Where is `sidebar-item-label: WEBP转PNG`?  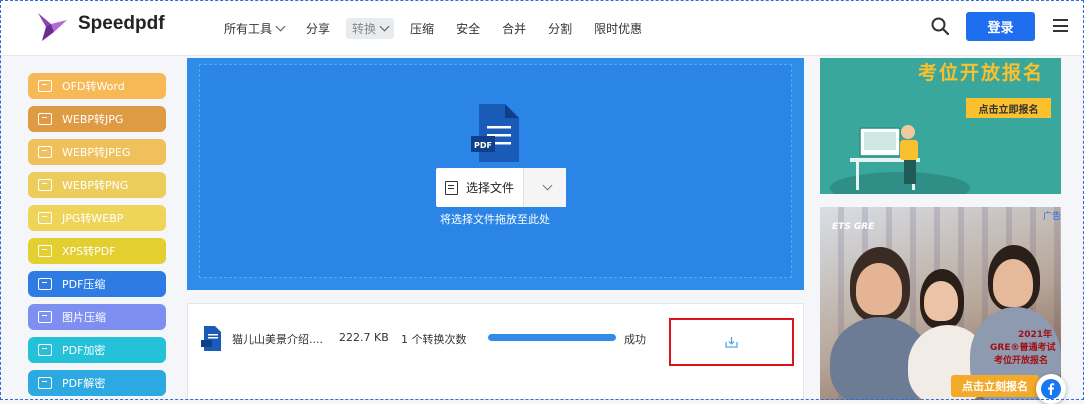
sidebar-item-label: WEBP转PNG is located at coordinates (95, 185).